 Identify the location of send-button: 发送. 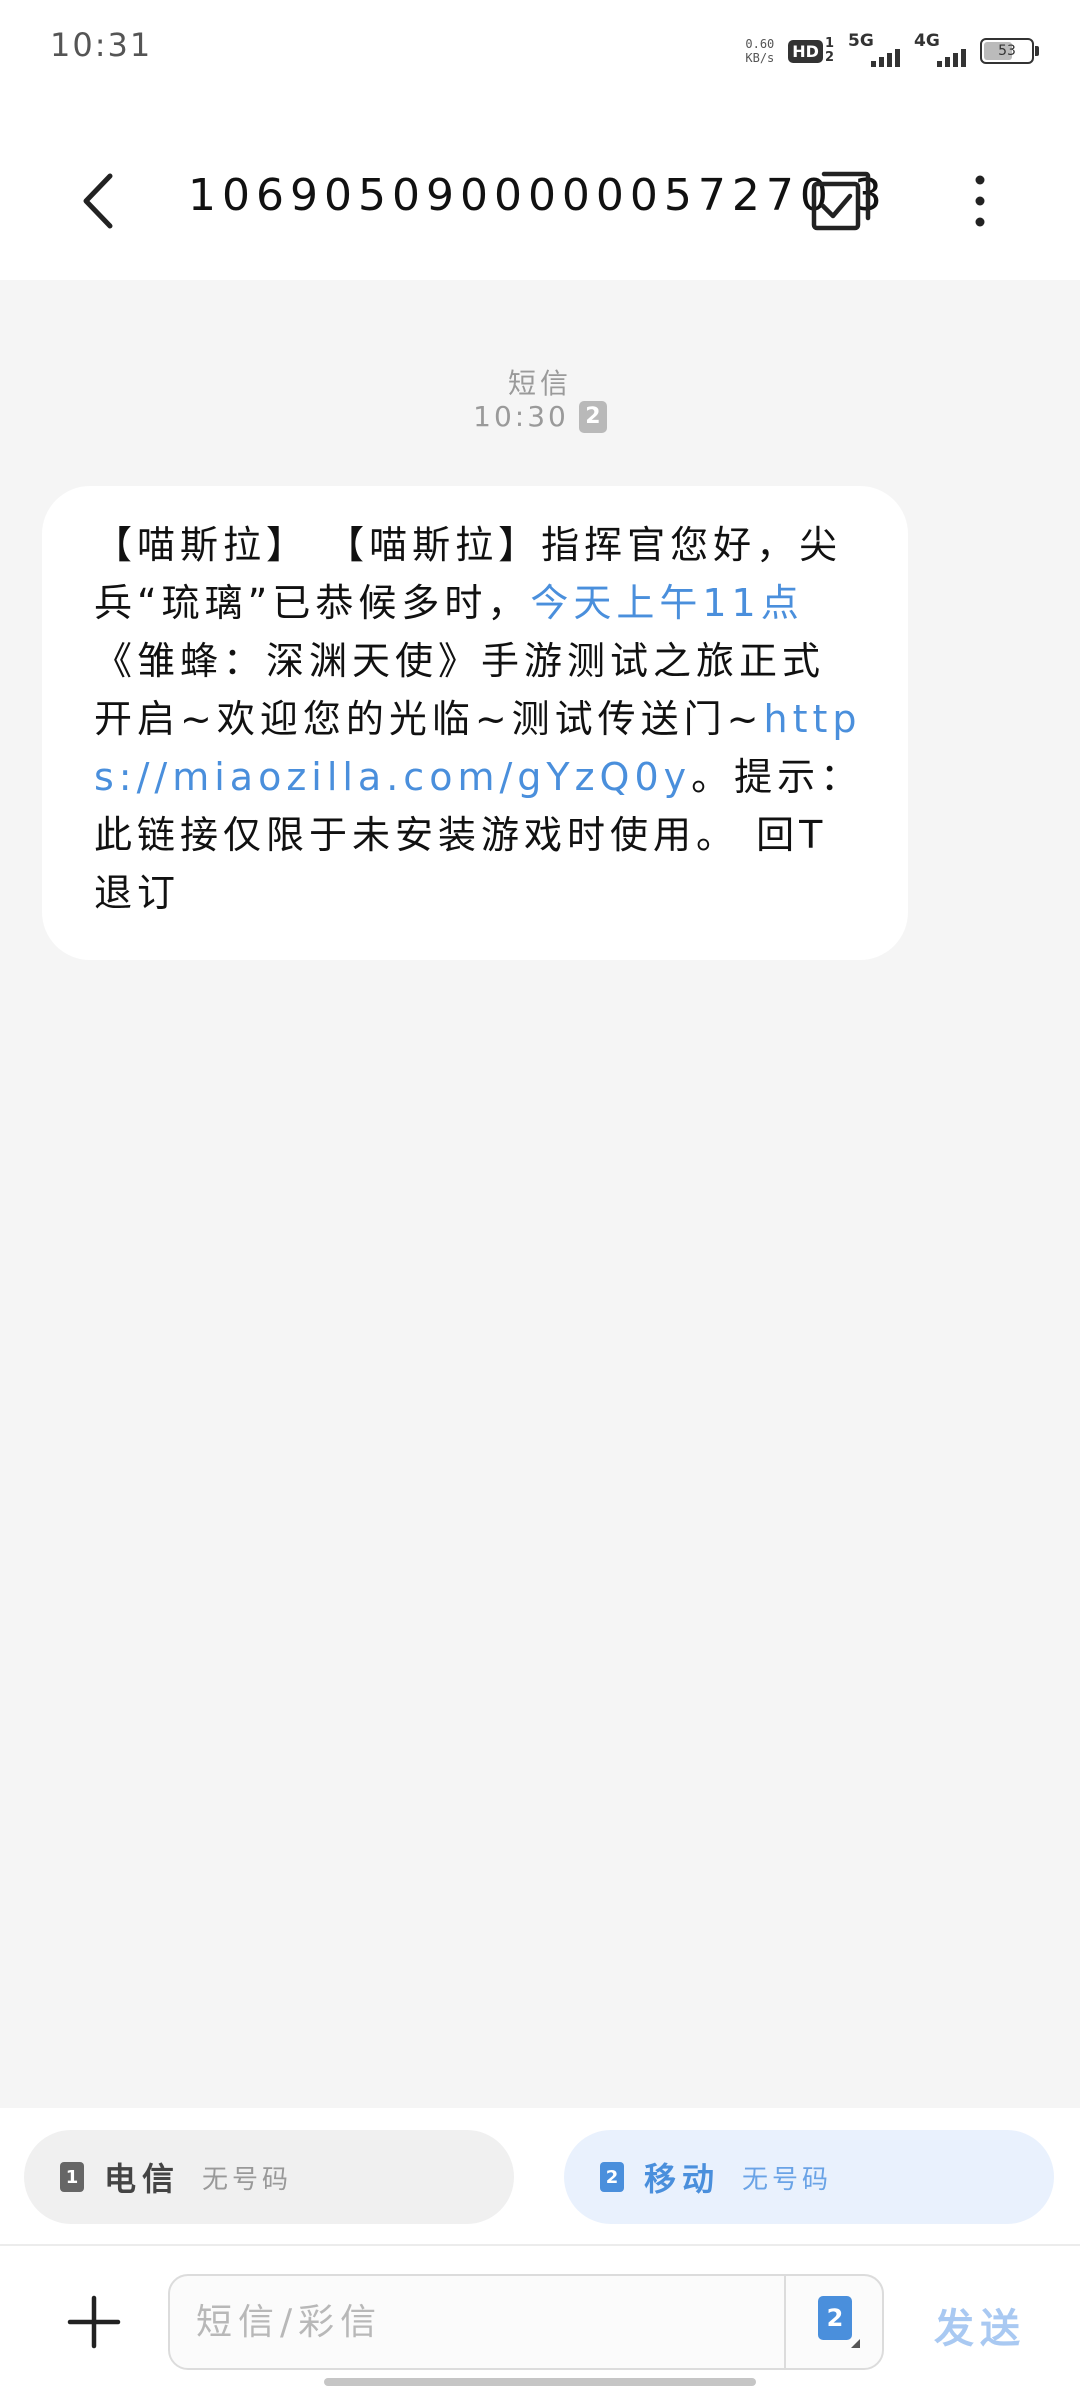
(980, 2325).